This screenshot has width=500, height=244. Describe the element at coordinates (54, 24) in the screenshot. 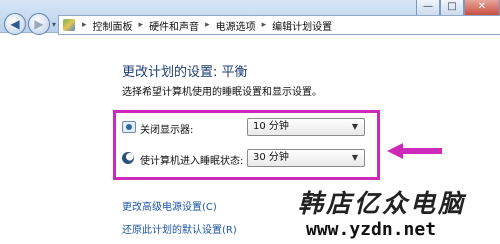

I see `recent-pages-dropdown: ▾` at that location.